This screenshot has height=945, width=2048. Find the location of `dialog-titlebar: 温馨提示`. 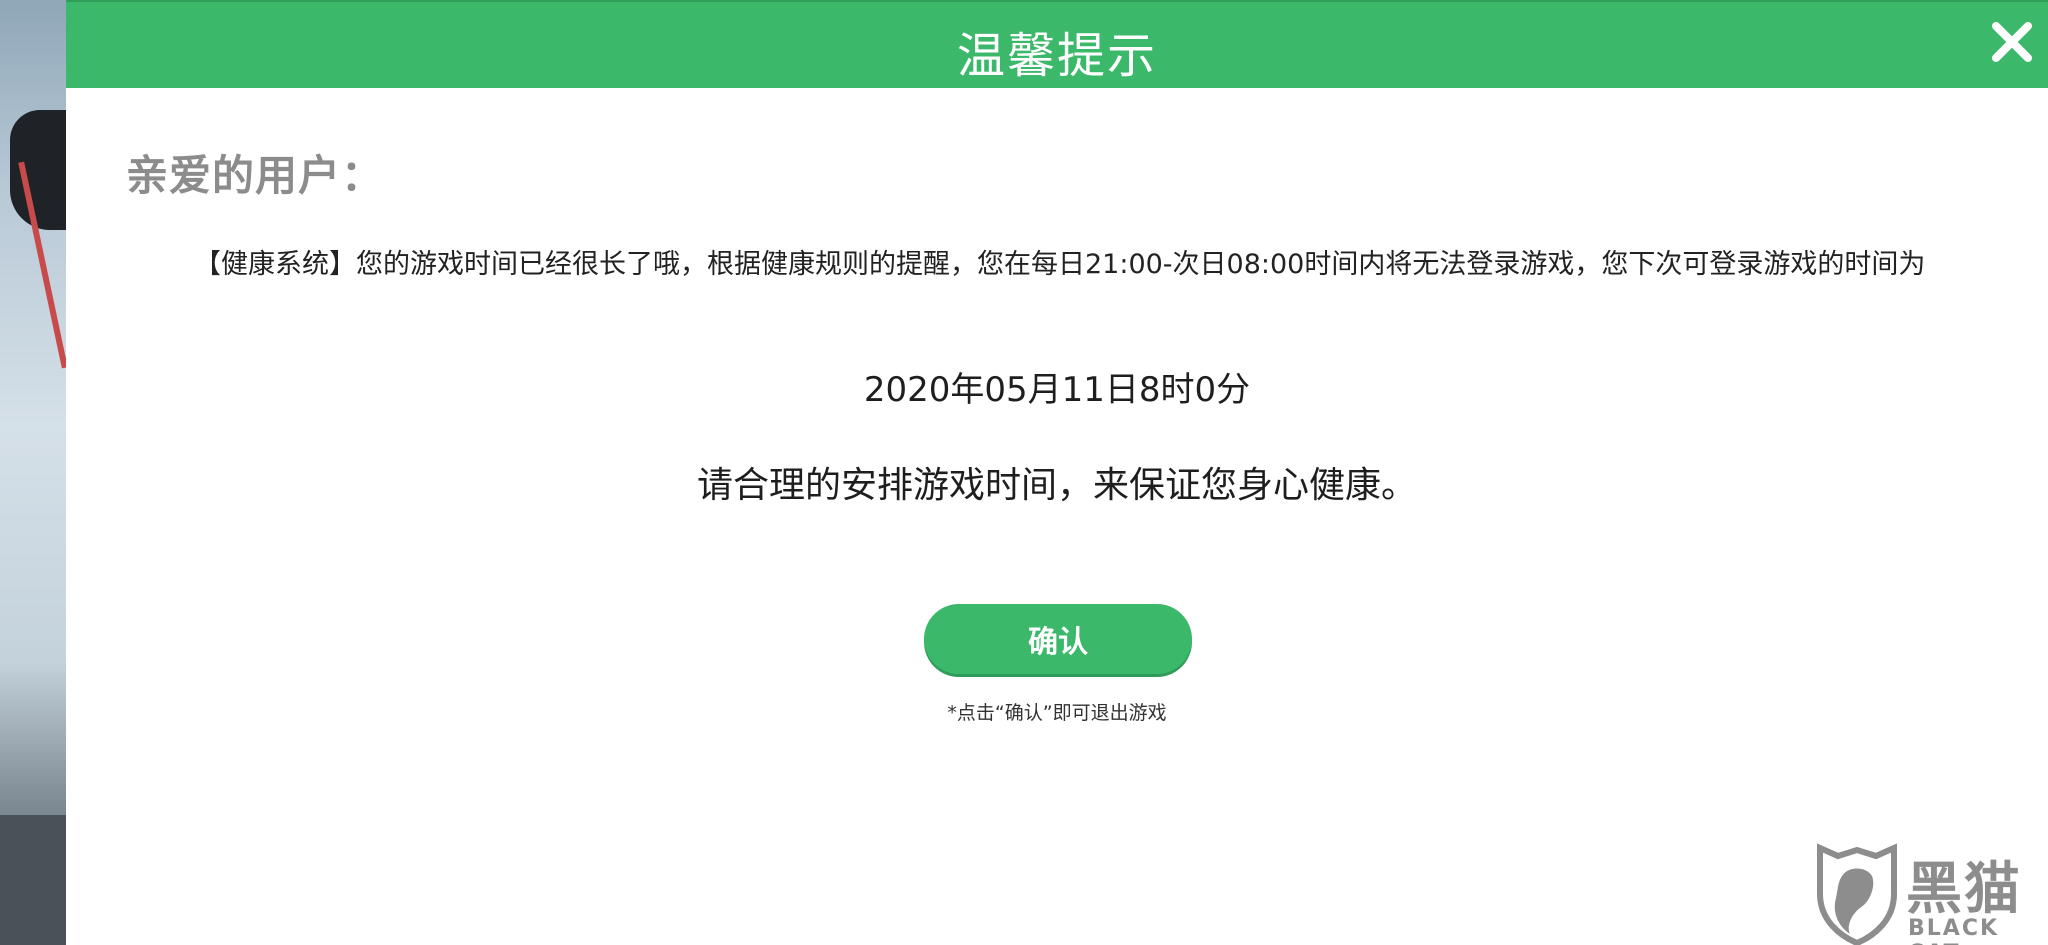

dialog-titlebar: 温馨提示 is located at coordinates (1057, 44).